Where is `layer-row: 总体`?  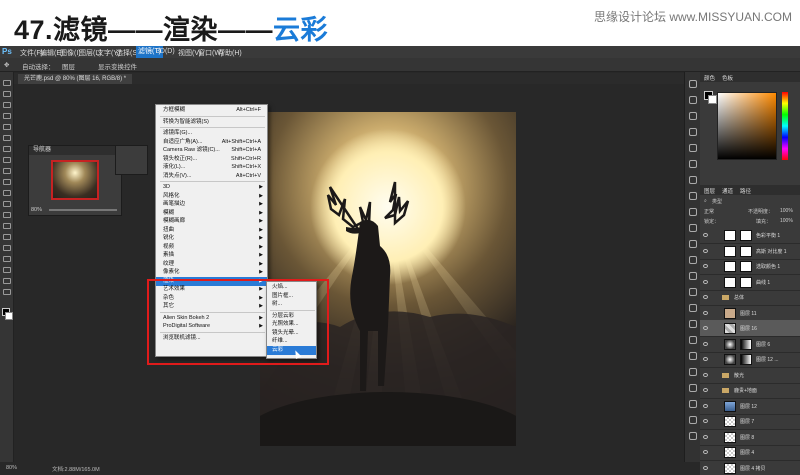
layer-row: 总体 is located at coordinates (750, 297).